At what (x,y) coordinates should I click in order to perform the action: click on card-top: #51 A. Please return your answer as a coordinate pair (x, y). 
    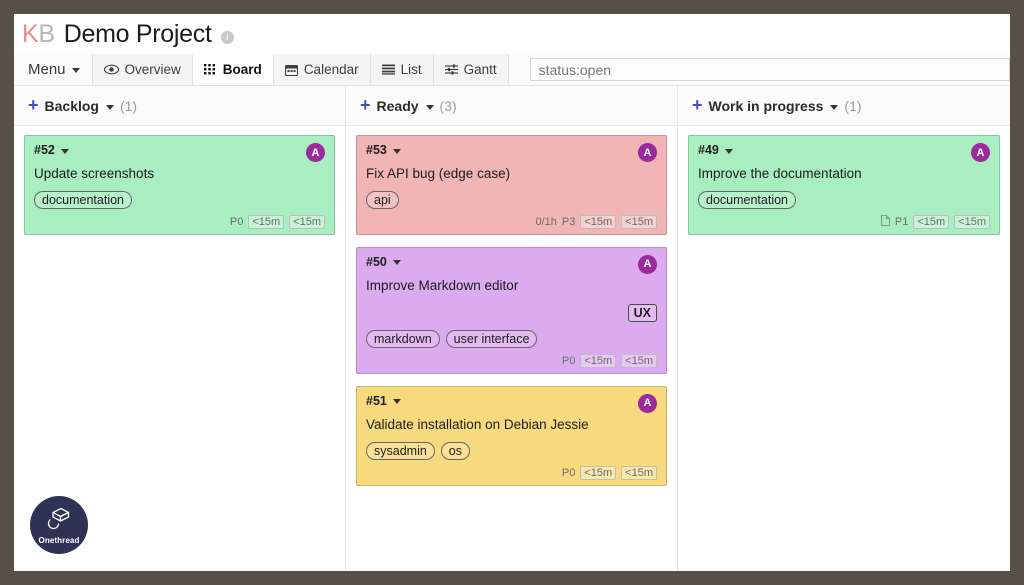
    Looking at the image, I should click on (511, 403).